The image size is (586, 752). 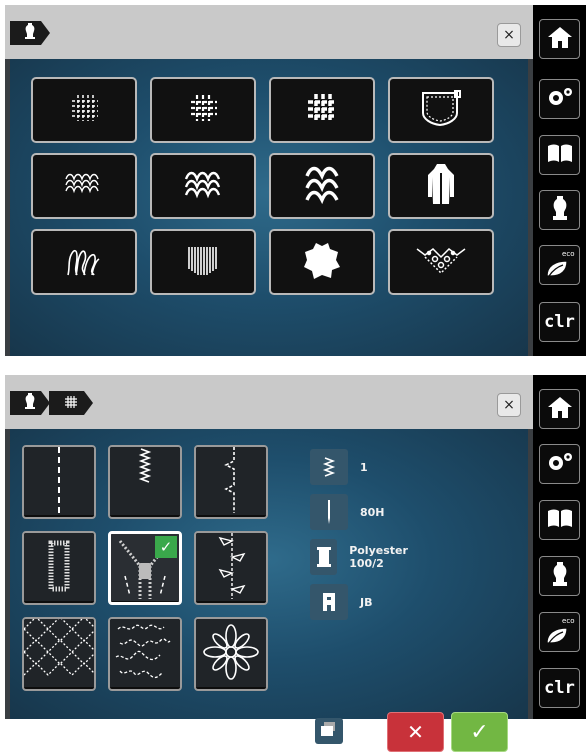 I want to click on stitch-tile-zipper: ✓, so click(x=145, y=568).